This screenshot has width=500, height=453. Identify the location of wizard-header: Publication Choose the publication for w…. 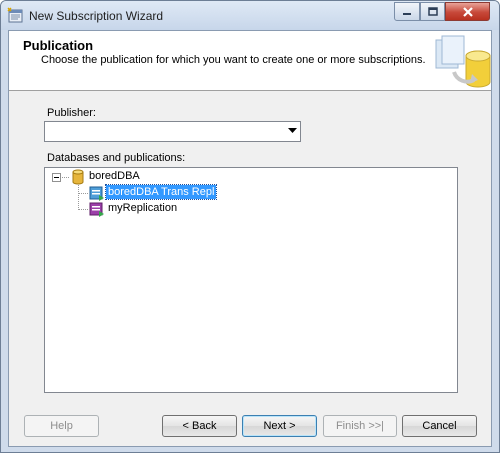
(250, 61).